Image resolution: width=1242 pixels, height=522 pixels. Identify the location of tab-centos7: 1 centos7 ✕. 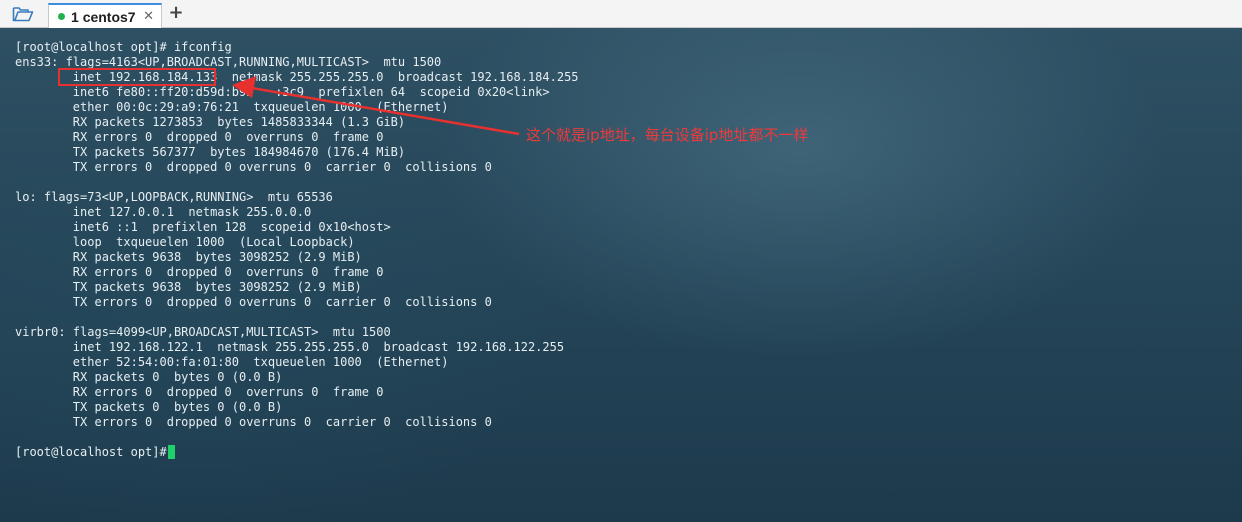
(105, 15).